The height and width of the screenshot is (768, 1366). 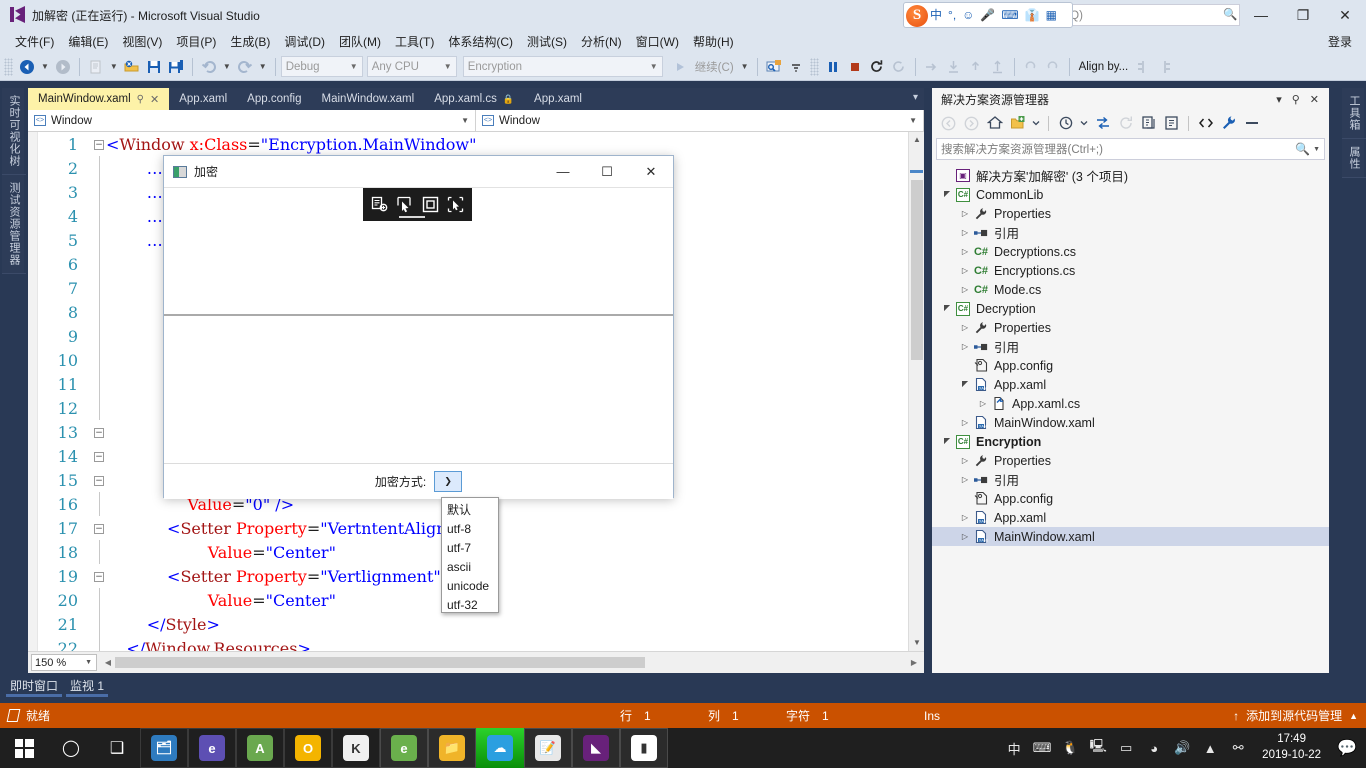 I want to click on refresh-icon, so click(x=1125, y=123).